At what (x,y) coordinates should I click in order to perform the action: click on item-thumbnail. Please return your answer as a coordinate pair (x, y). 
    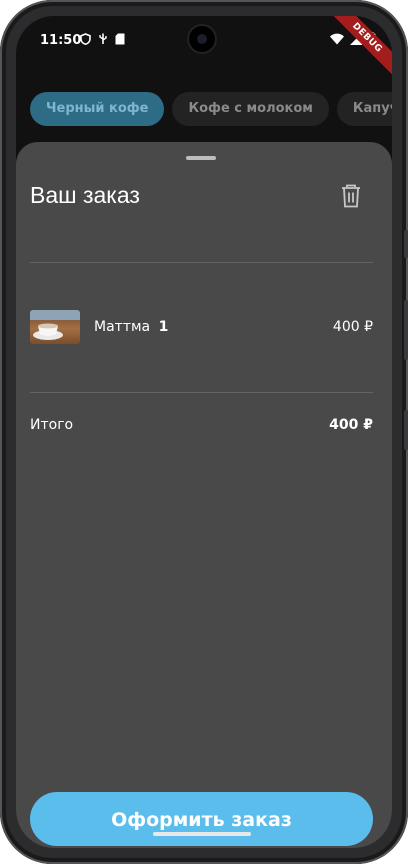
    Looking at the image, I should click on (55, 327).